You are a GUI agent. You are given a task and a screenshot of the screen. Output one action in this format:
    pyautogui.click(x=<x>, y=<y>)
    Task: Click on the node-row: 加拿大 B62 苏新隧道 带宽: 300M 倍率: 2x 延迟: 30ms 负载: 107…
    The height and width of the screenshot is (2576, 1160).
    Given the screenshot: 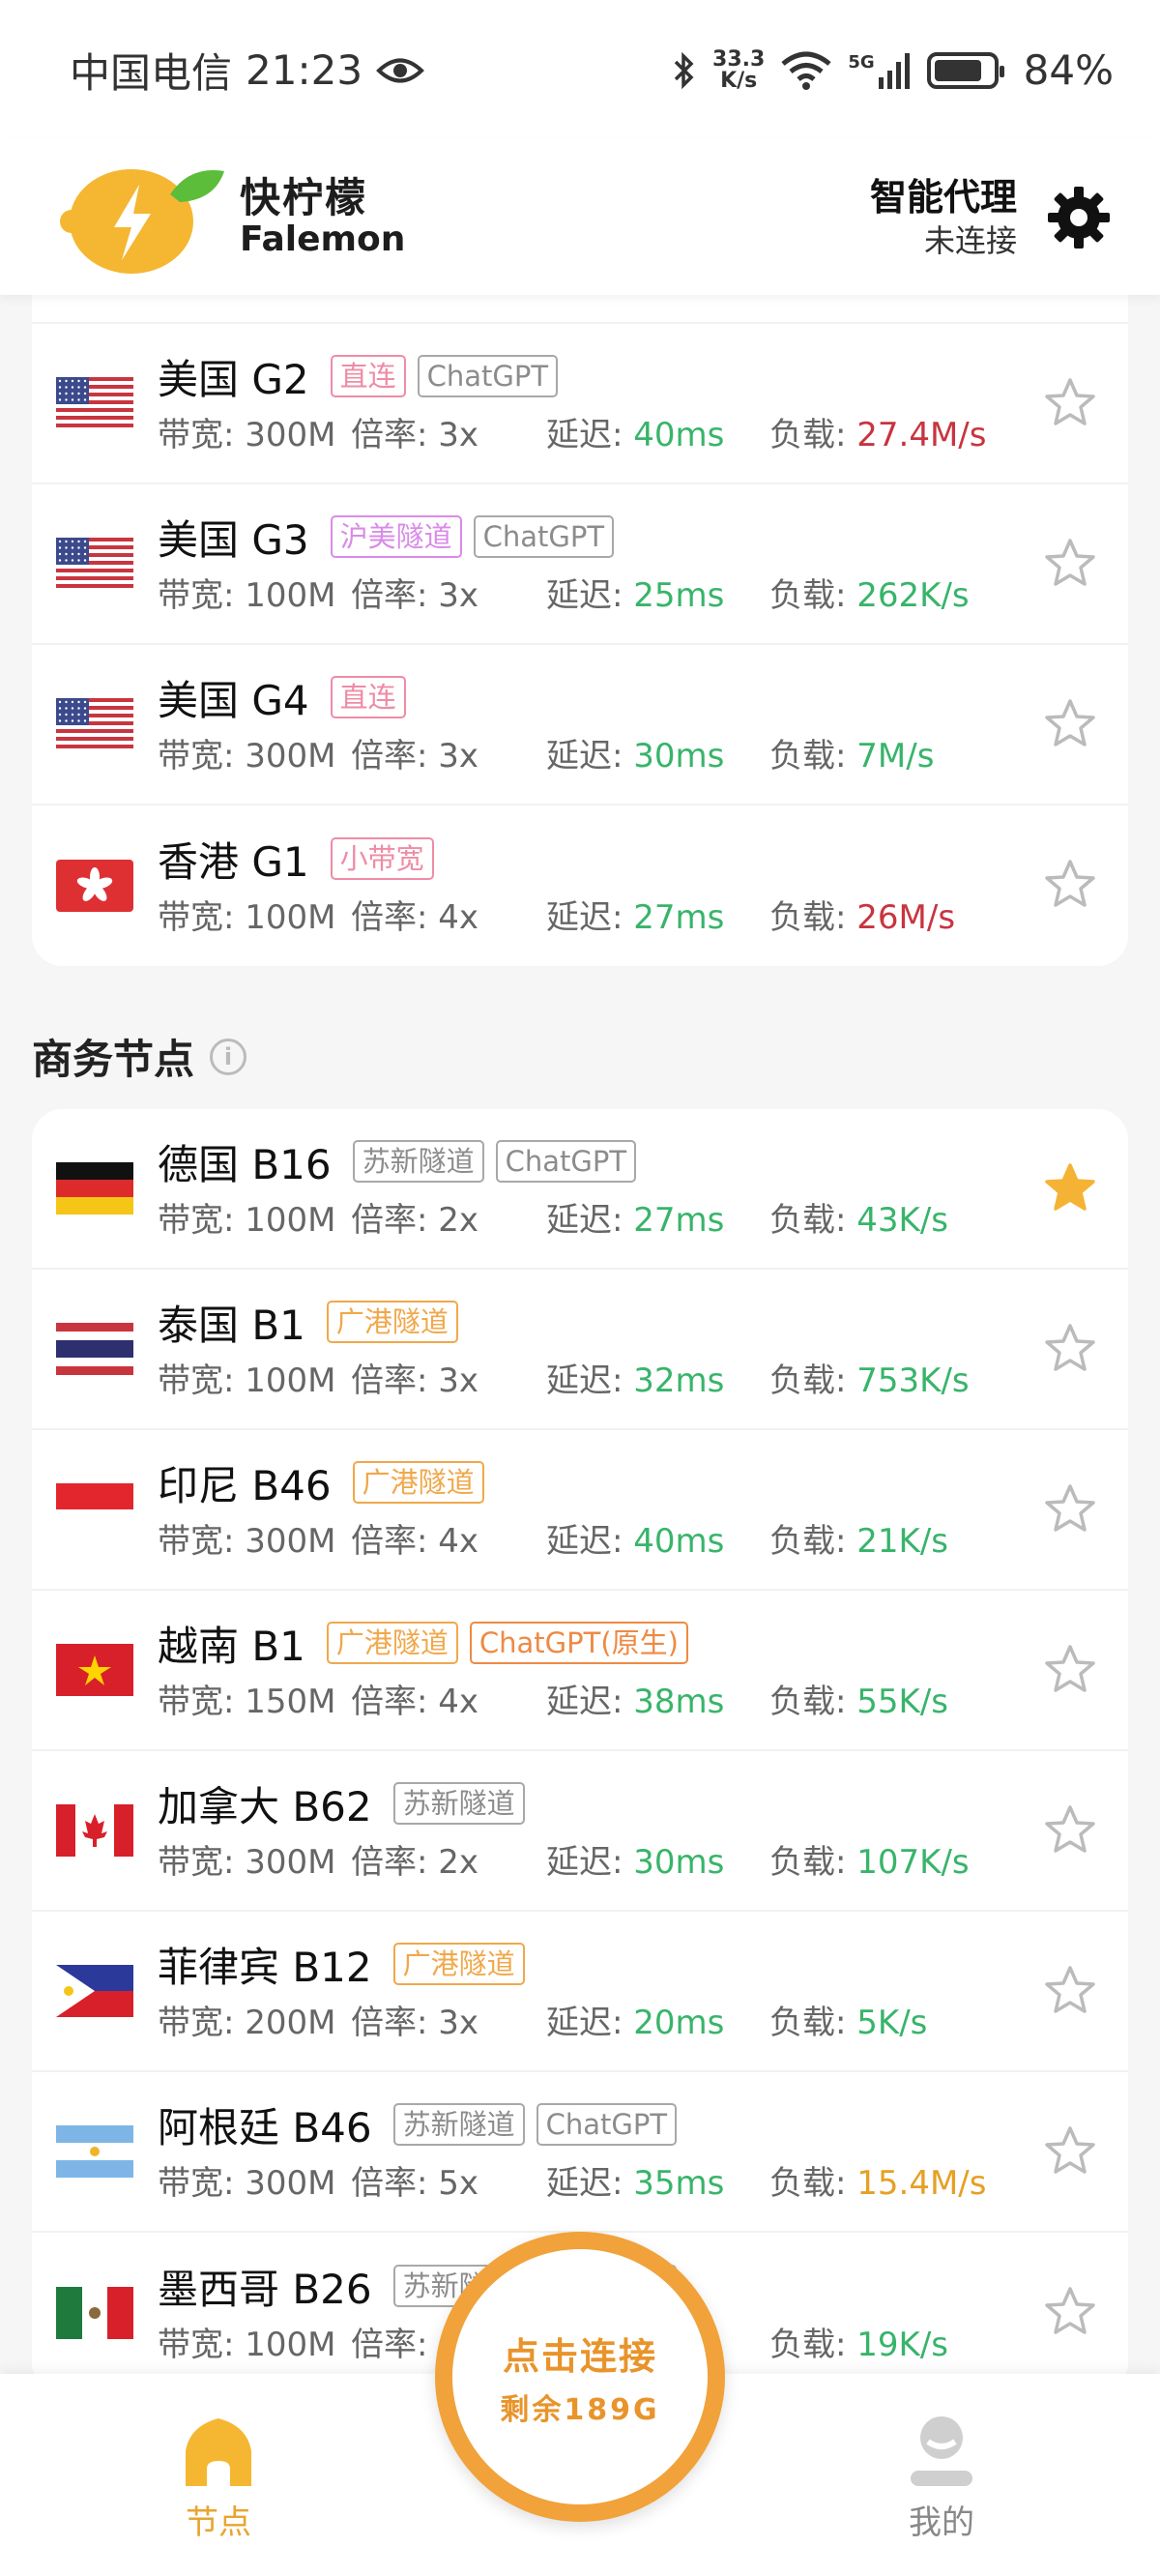 What is the action you would take?
    pyautogui.click(x=580, y=1831)
    